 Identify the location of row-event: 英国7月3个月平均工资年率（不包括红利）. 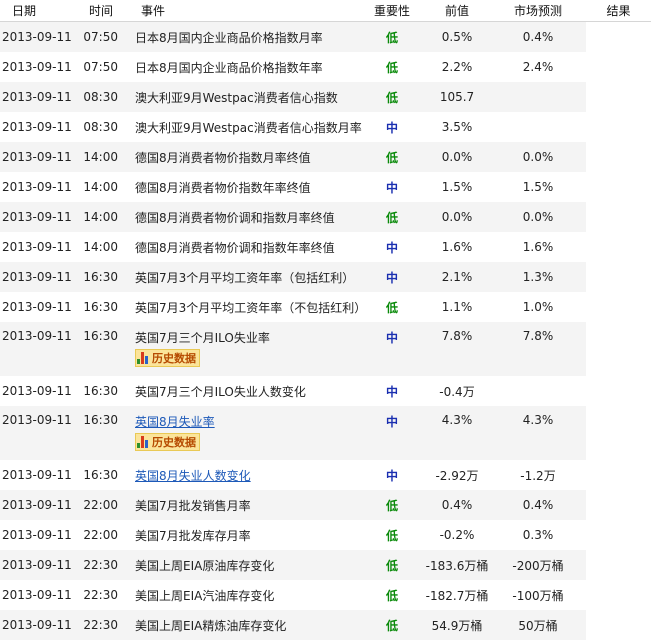
(247, 307).